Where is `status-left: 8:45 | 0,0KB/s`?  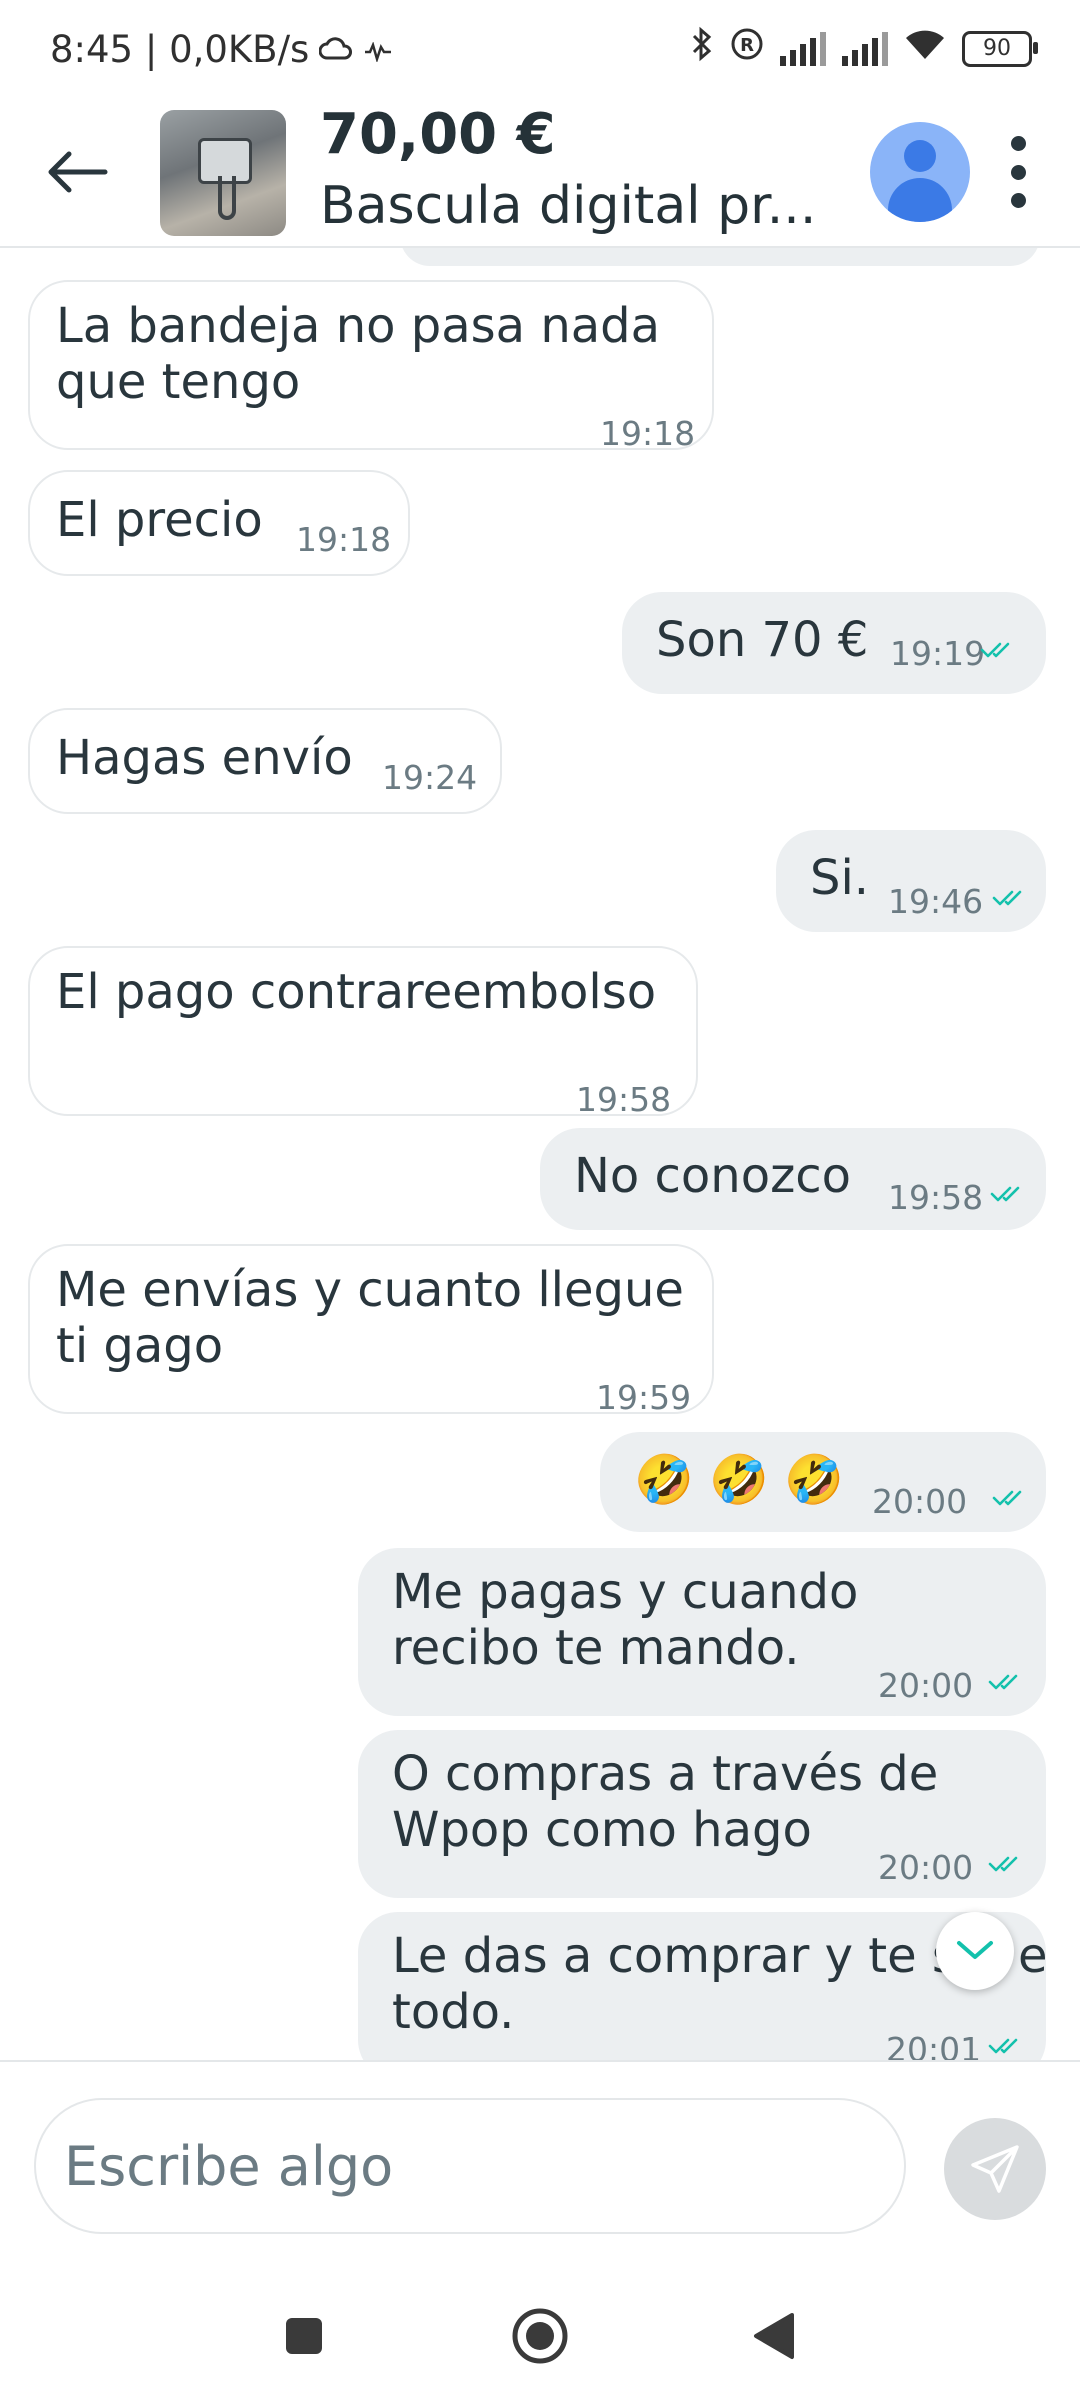
status-left: 8:45 | 0,0KB/s is located at coordinates (221, 49).